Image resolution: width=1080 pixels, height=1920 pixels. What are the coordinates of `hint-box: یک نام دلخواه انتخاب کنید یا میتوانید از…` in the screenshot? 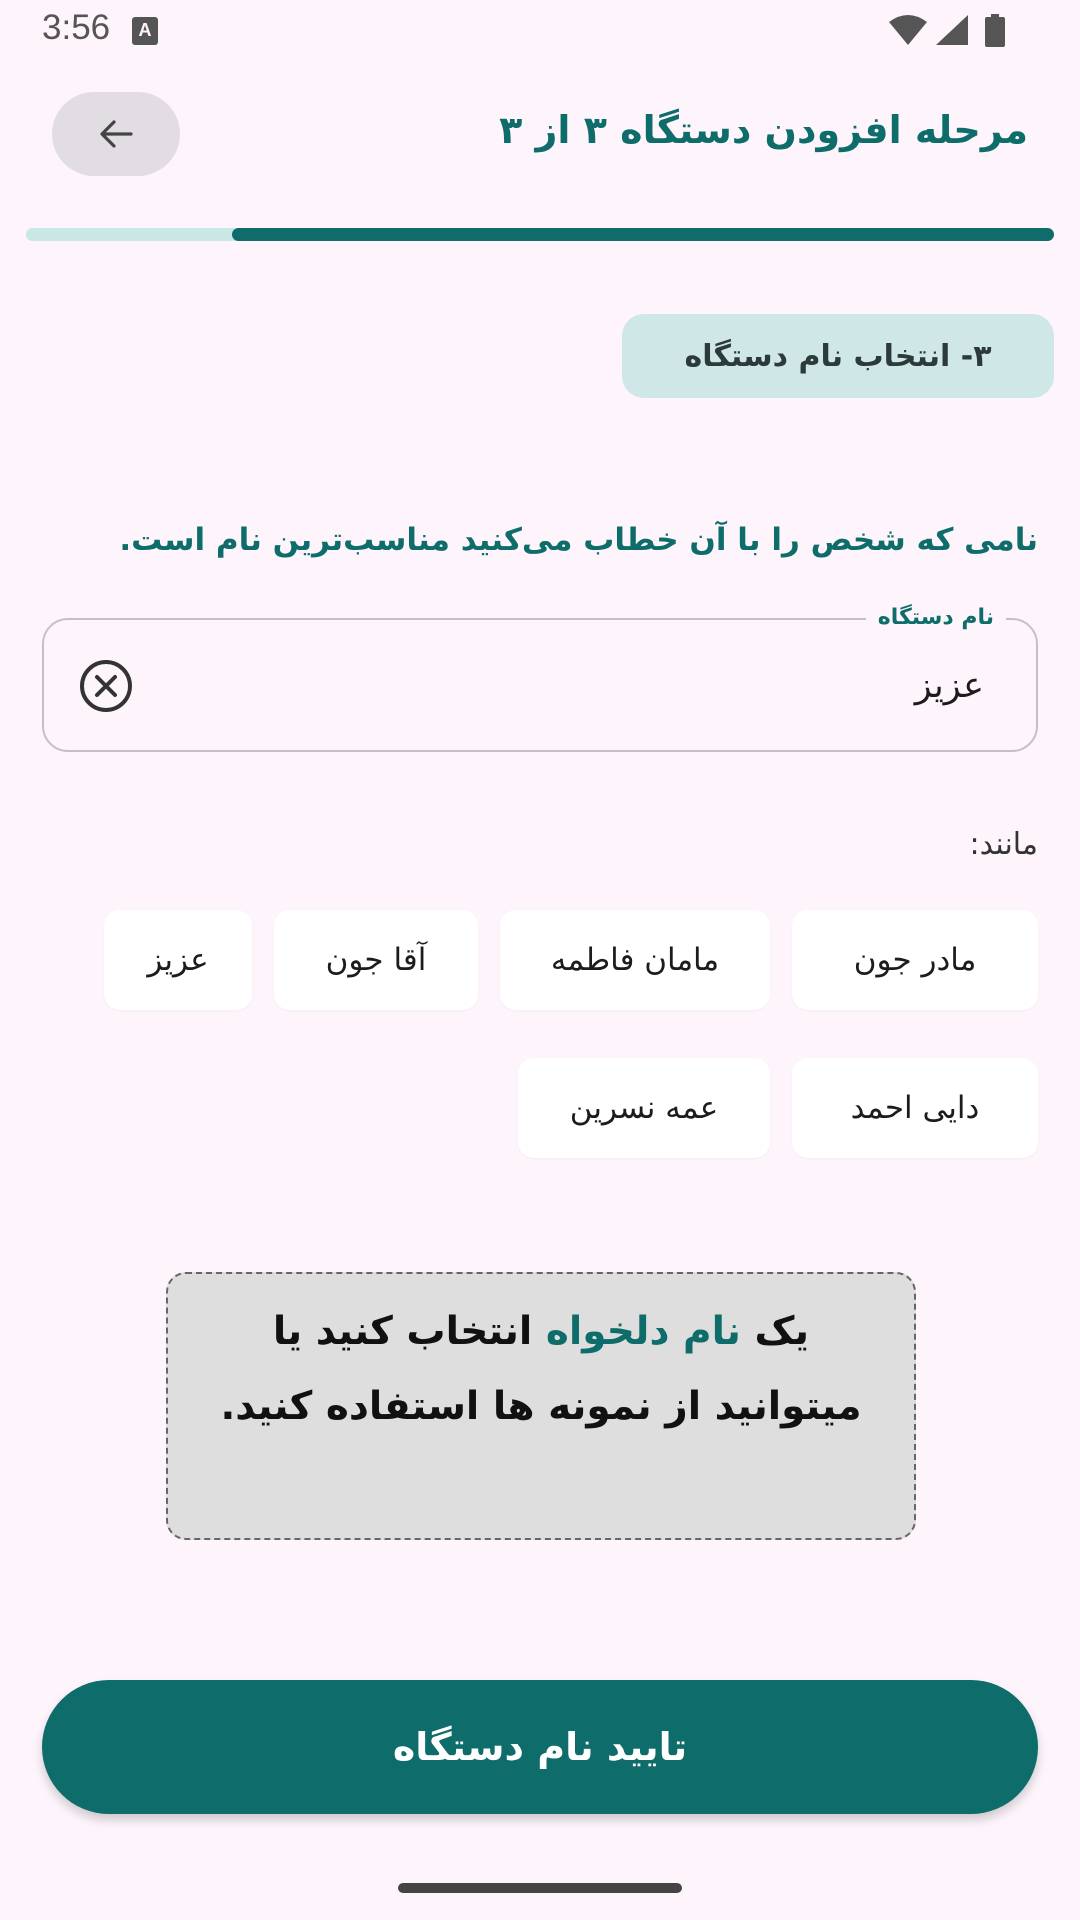 It's located at (541, 1406).